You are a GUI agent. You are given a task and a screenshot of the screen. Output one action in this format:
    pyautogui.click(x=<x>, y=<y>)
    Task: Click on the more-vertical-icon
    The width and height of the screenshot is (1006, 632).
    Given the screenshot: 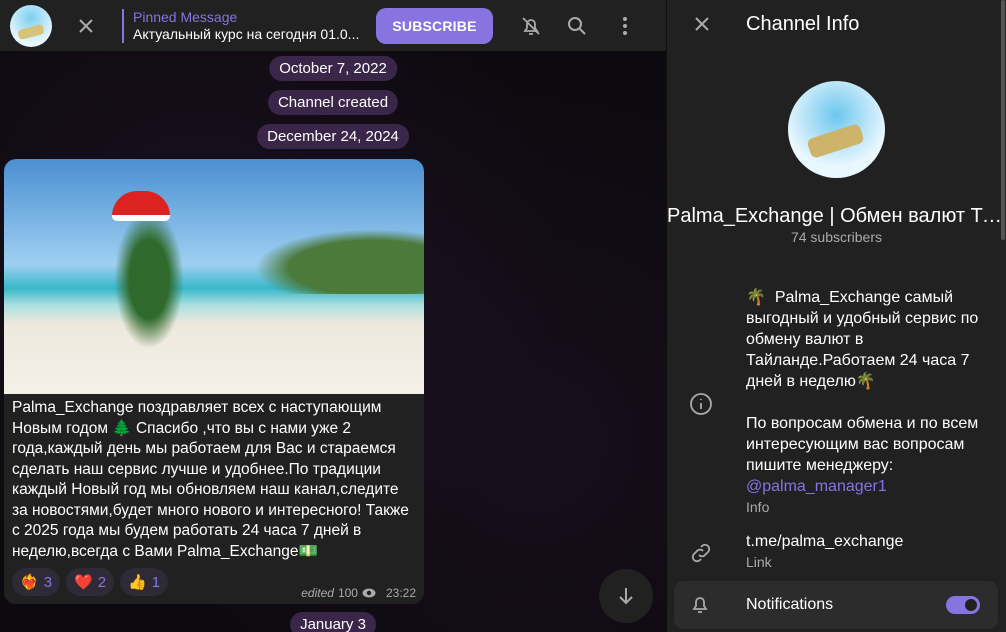 What is the action you would take?
    pyautogui.click(x=625, y=25)
    